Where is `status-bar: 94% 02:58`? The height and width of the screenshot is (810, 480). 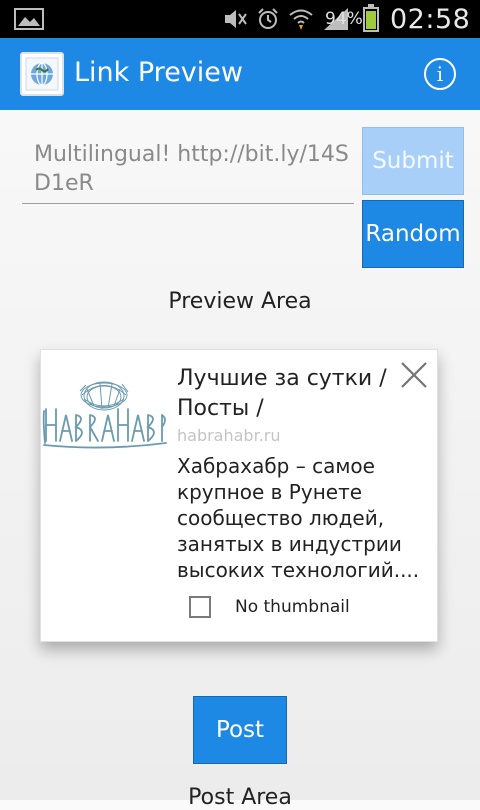 status-bar: 94% 02:58 is located at coordinates (240, 19).